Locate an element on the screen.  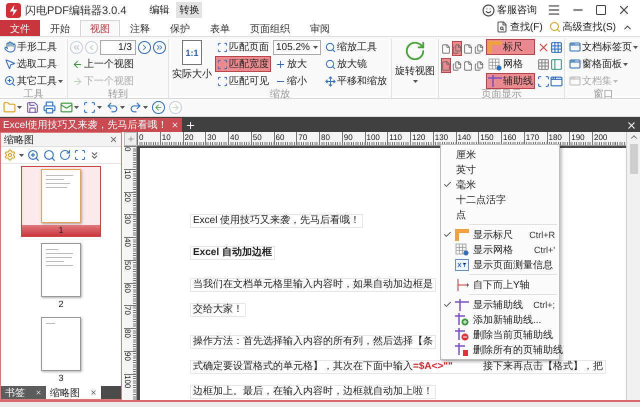
window-menu-button: 窗格面板 is located at coordinates (603, 64).